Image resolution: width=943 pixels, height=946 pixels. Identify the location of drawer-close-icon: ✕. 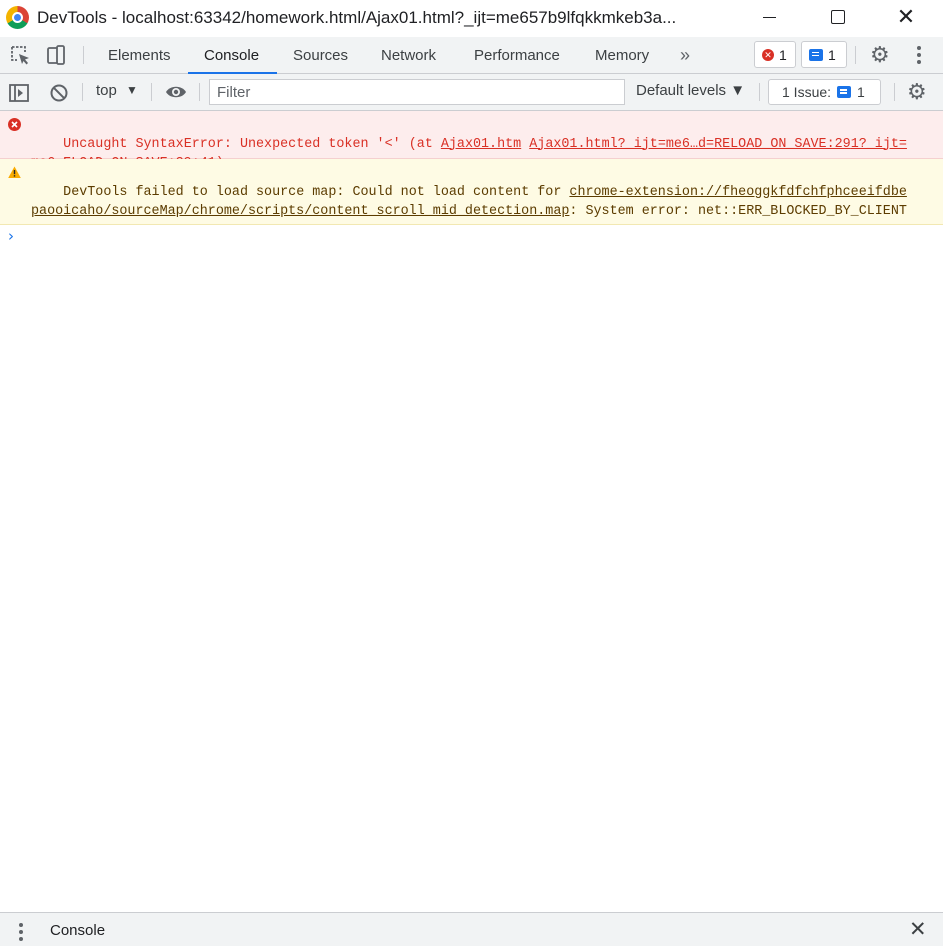
(918, 929).